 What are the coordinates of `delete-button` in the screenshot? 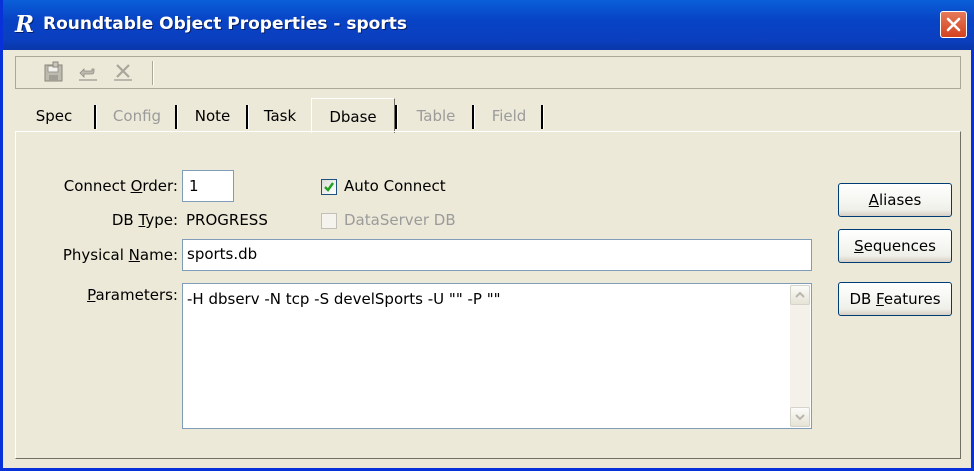 It's located at (123, 73).